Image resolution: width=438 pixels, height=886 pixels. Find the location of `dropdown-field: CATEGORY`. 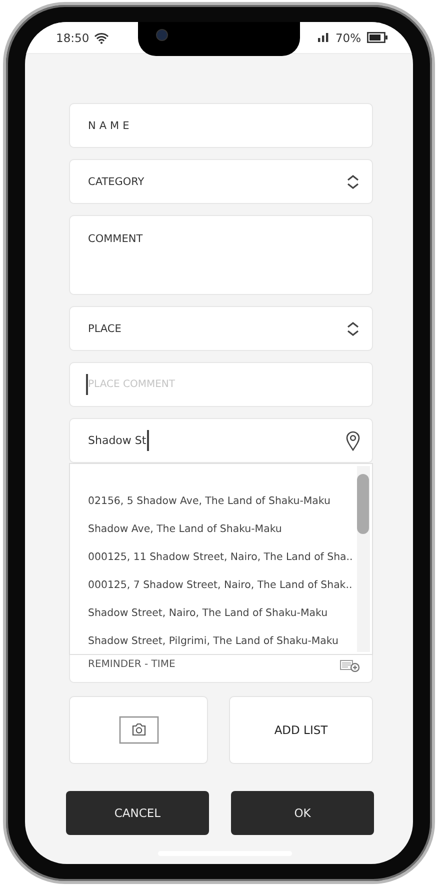

dropdown-field: CATEGORY is located at coordinates (221, 181).